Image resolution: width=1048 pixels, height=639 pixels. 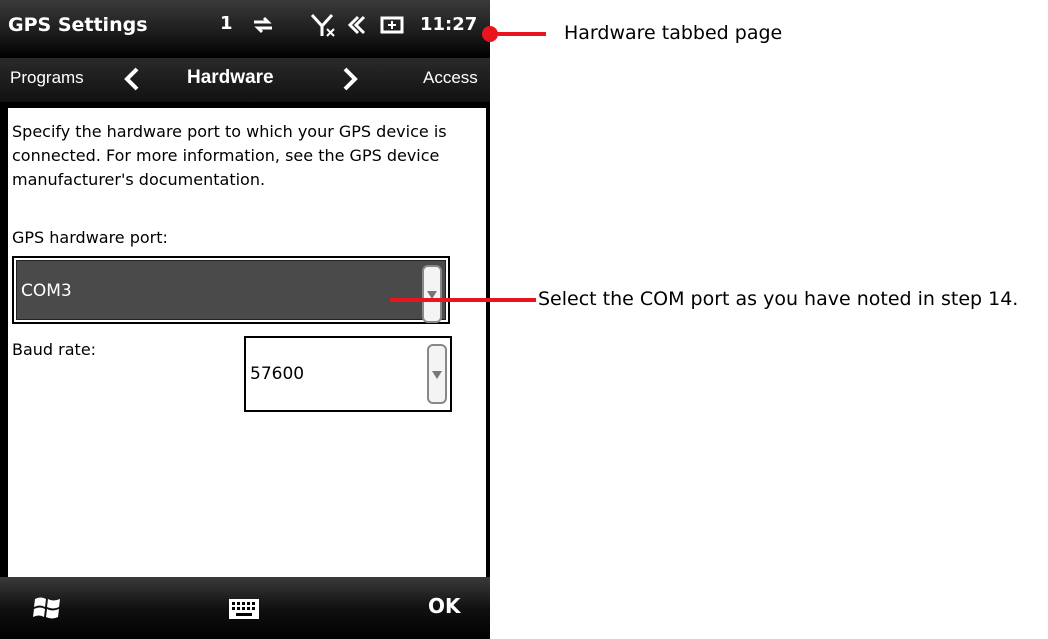 What do you see at coordinates (78, 25) in the screenshot?
I see `app-title: GPS Settings` at bounding box center [78, 25].